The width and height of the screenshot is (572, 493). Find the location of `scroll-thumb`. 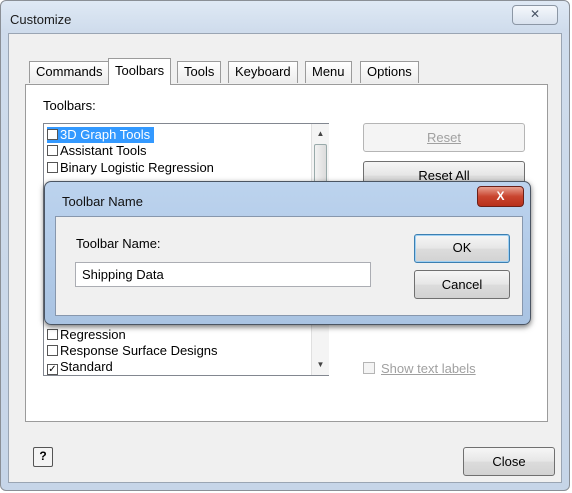

scroll-thumb is located at coordinates (320, 164).